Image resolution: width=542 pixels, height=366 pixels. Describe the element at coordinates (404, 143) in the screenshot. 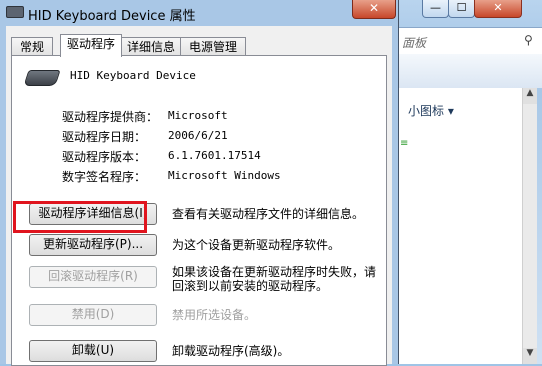

I see `green-item-icon: ≡` at that location.